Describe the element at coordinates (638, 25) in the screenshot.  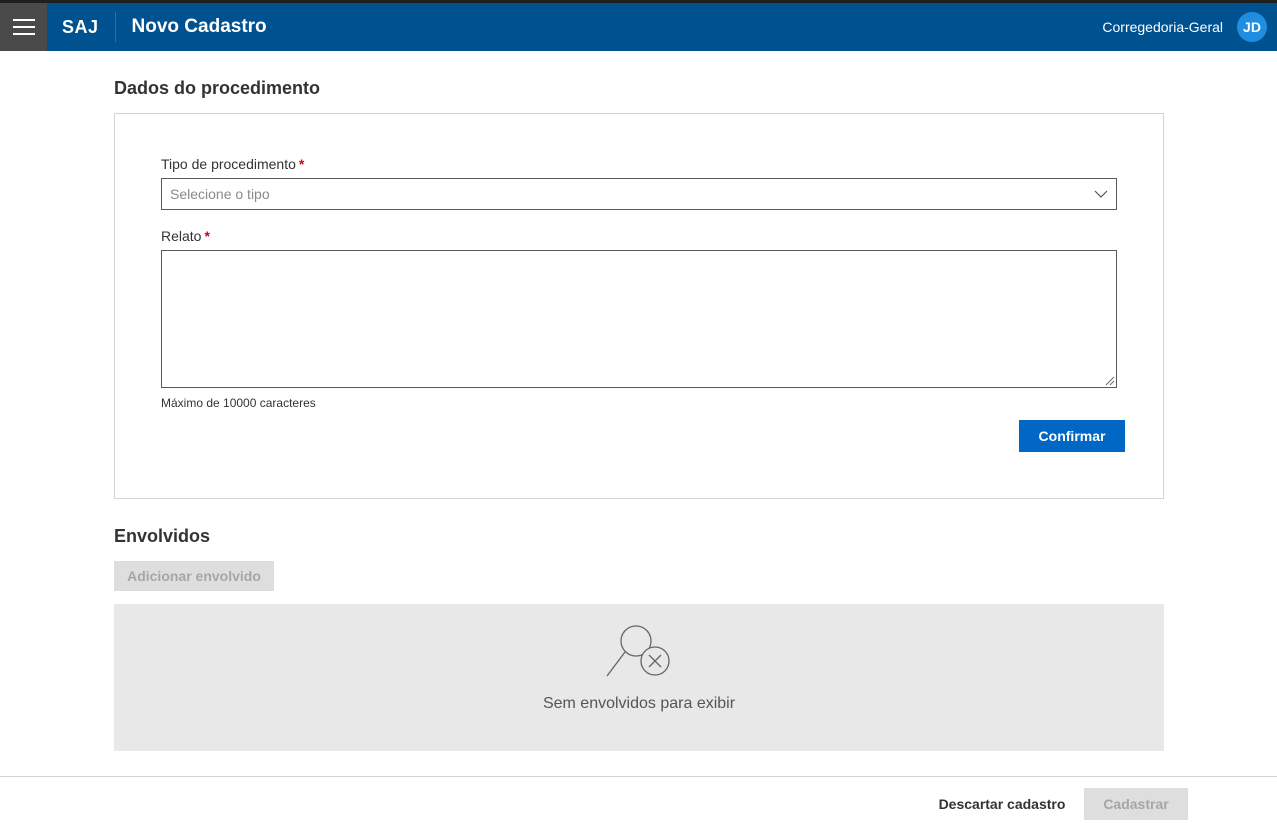
I see `top-app-bar: SAJ Novo Cadastro Corregedoria-Geral JD` at that location.